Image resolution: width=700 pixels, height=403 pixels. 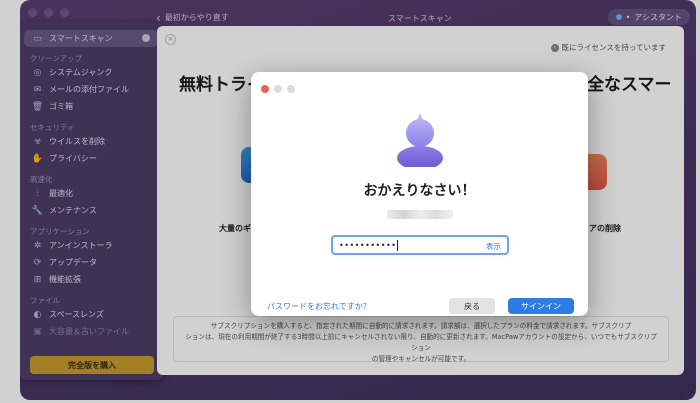 I want to click on welcome-heading: おかえりなさい！, so click(x=419, y=191).